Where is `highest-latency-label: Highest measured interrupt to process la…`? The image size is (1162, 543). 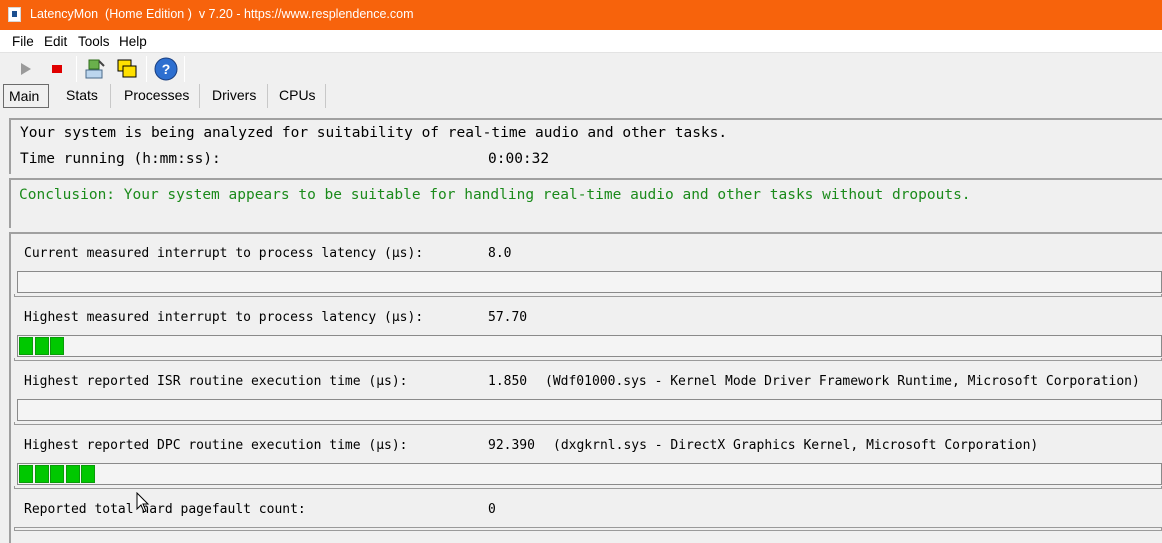
highest-latency-label: Highest measured interrupt to process la… is located at coordinates (224, 317).